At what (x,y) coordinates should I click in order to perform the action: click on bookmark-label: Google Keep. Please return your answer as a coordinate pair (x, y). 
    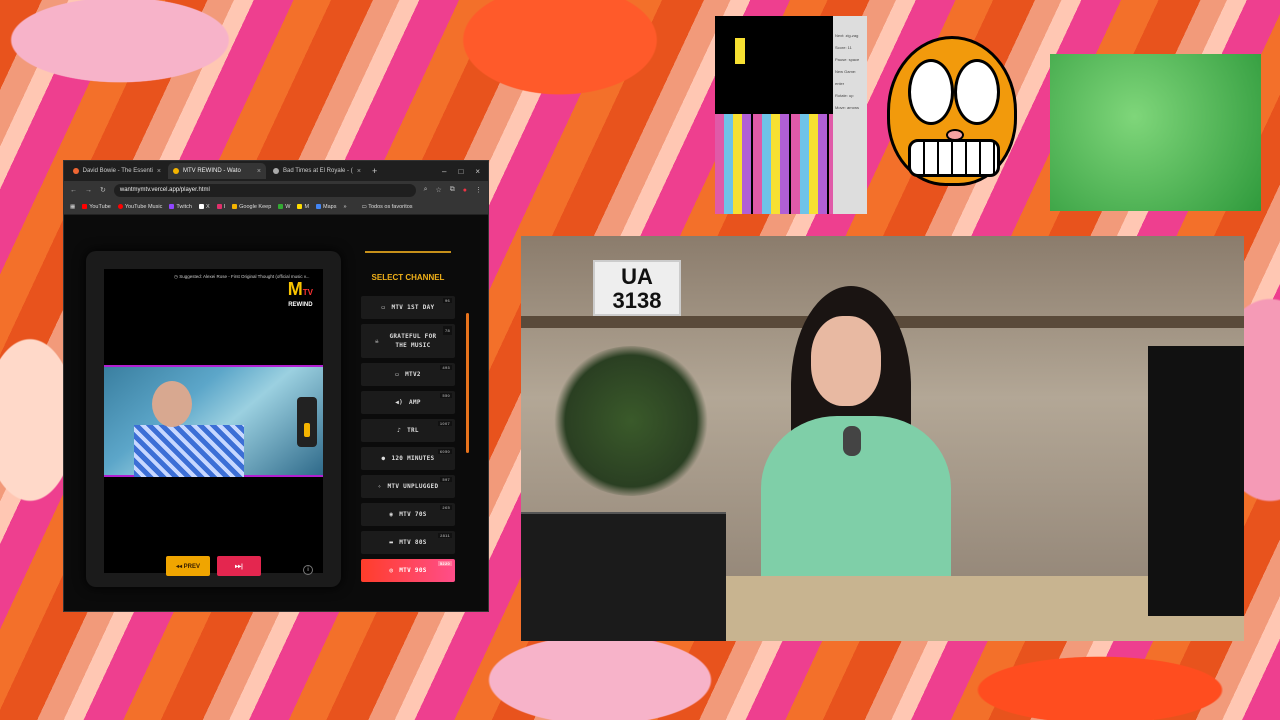
    Looking at the image, I should click on (255, 206).